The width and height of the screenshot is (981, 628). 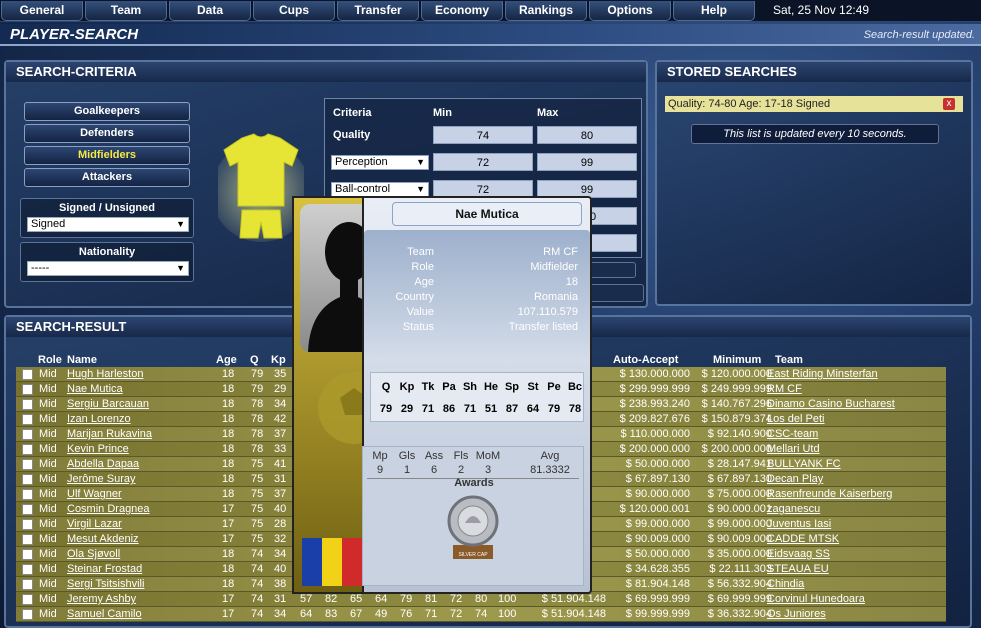 I want to click on quality-max-input: 80, so click(x=587, y=135).